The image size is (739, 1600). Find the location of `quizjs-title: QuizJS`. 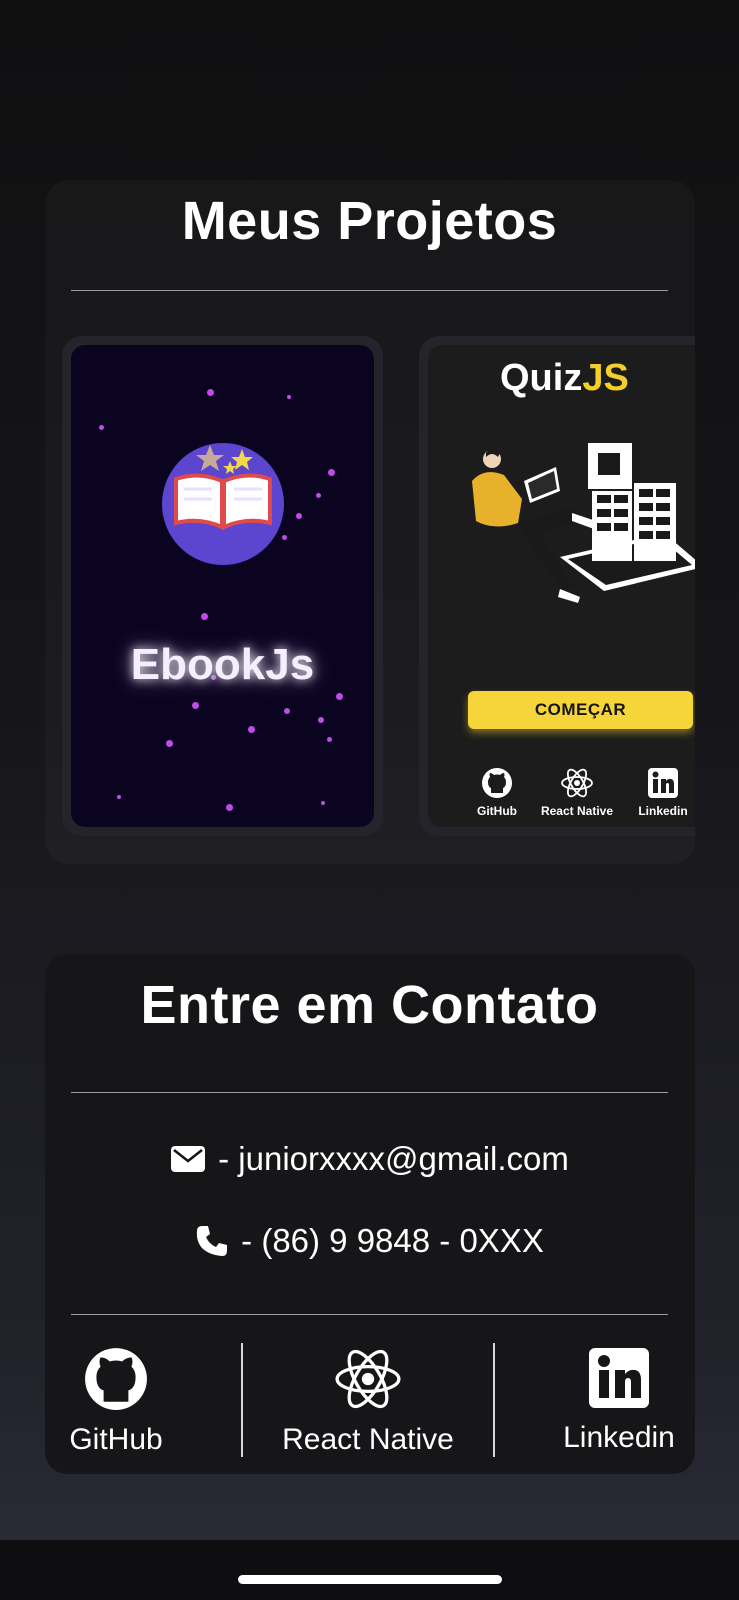

quizjs-title: QuizJS is located at coordinates (564, 378).